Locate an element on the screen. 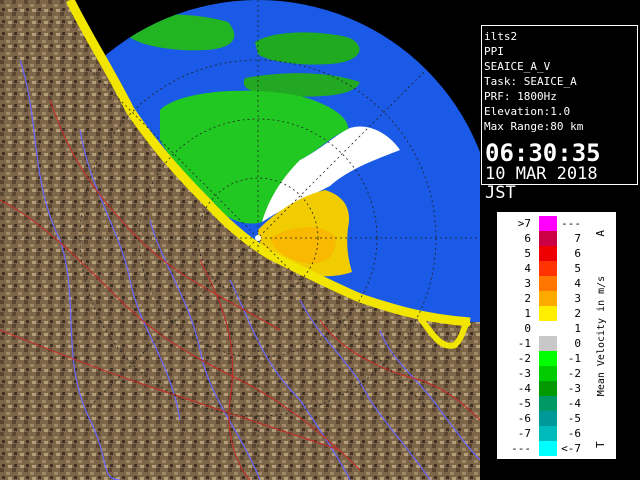 The height and width of the screenshot is (480, 640). legend-title-vertical: A Mean Velocity in m/s T is located at coordinates (601, 339).